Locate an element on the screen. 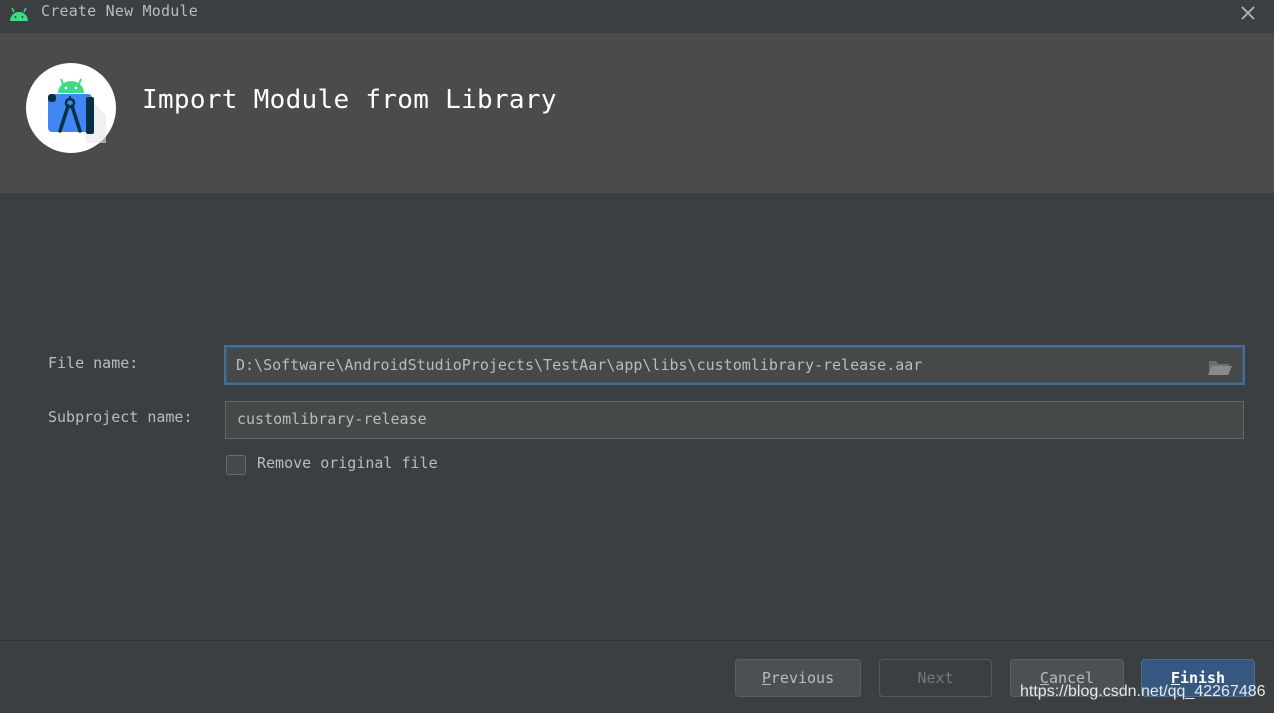  title-bar: Create New Module is located at coordinates (637, 16).